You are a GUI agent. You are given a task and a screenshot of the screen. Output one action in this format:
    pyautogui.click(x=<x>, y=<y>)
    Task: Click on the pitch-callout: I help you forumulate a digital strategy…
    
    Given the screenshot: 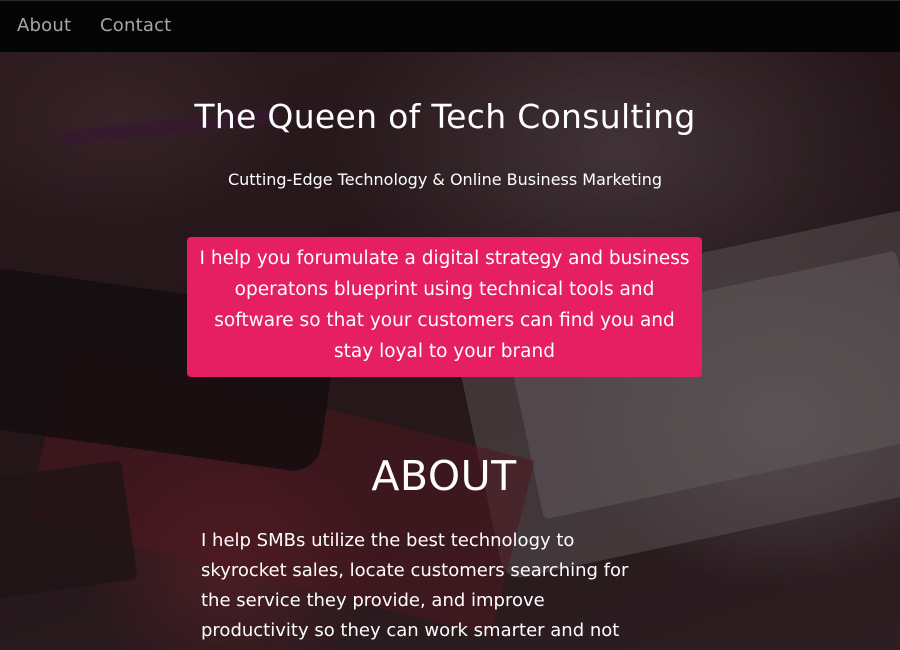 What is the action you would take?
    pyautogui.click(x=444, y=307)
    